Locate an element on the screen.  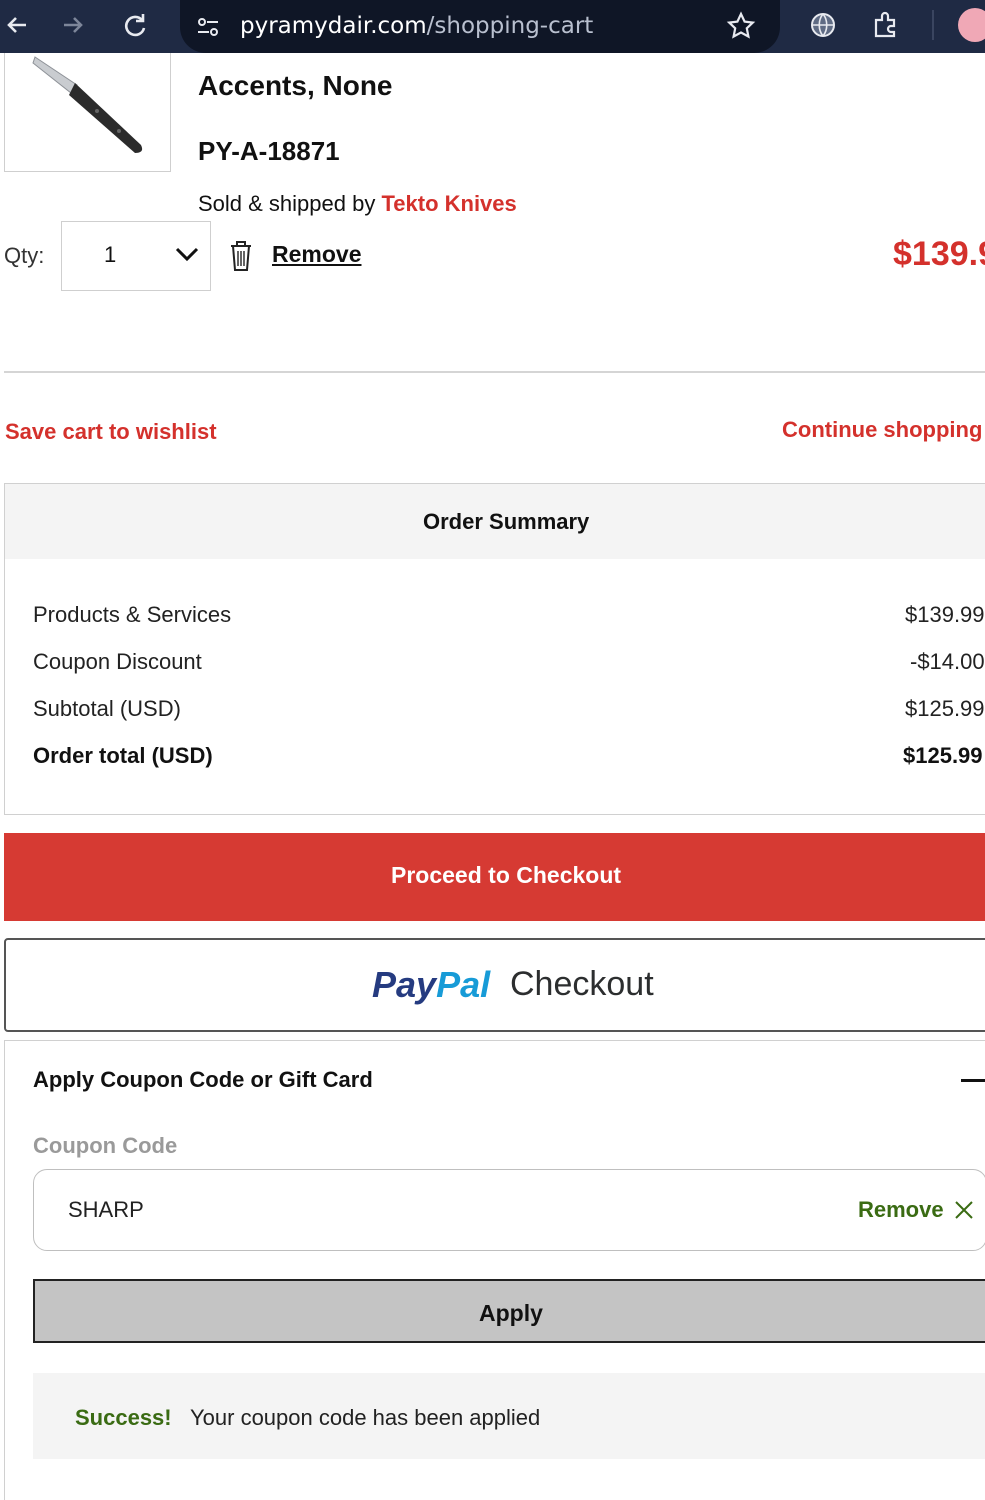
sold-by-prefix: Sold & shipped by is located at coordinates (287, 203).